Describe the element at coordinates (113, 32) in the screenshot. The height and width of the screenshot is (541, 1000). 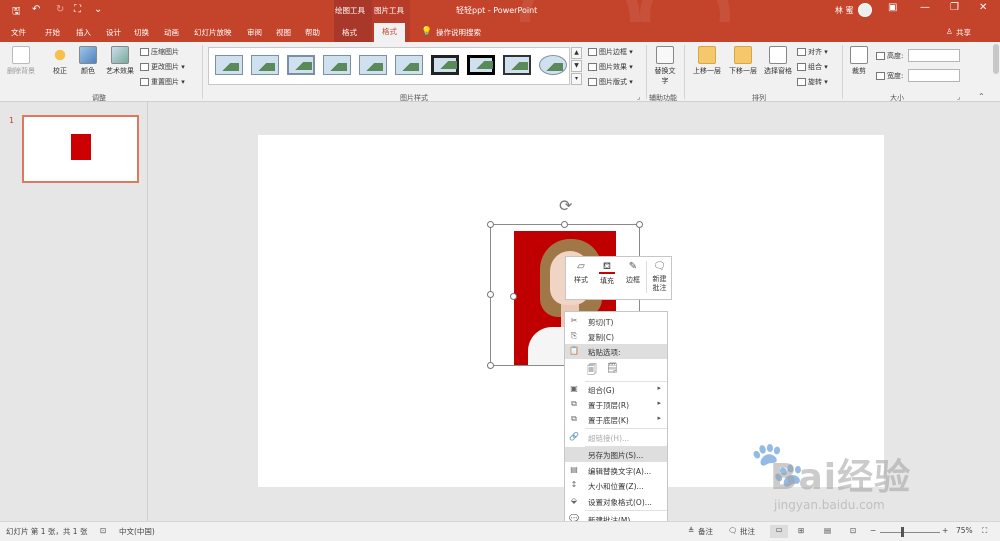
I see `tab-design: 设计` at that location.